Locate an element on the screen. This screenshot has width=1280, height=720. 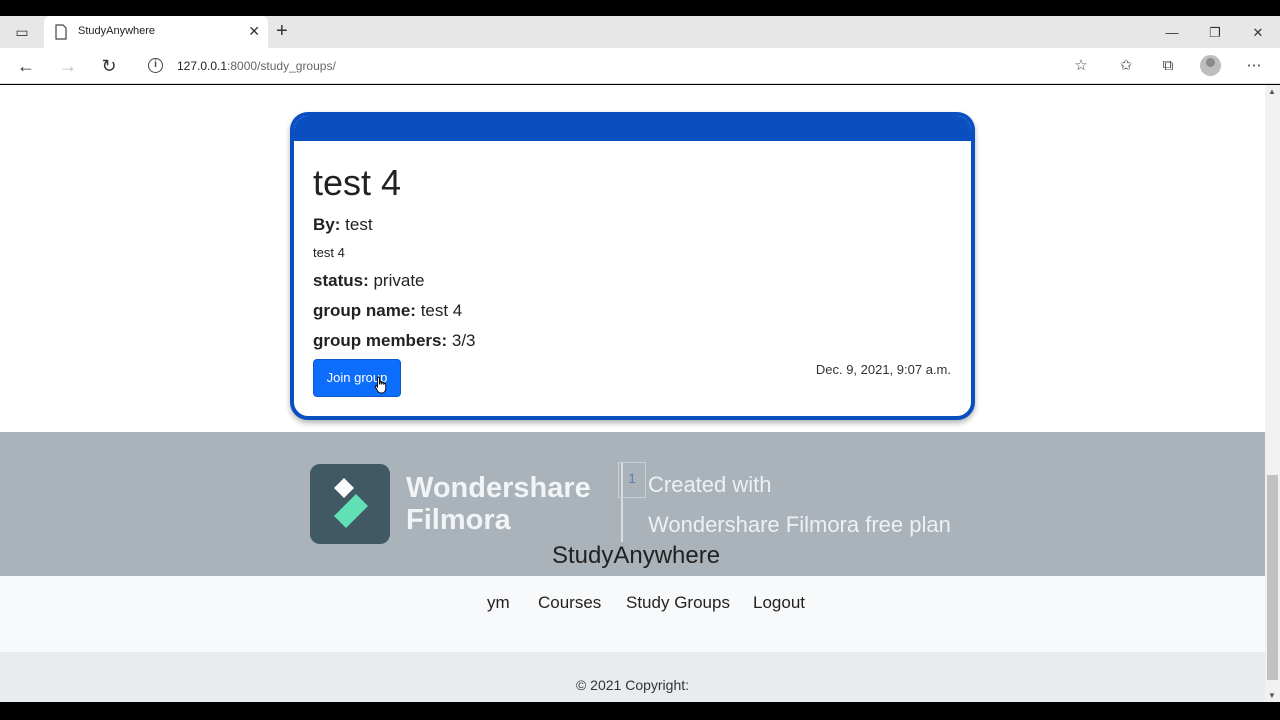
close-tab-icon: ✕ is located at coordinates (254, 31).